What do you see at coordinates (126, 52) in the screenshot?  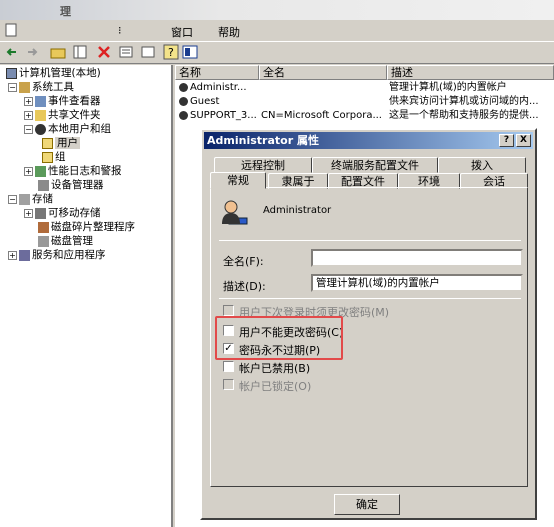 I see `properties-icon` at bounding box center [126, 52].